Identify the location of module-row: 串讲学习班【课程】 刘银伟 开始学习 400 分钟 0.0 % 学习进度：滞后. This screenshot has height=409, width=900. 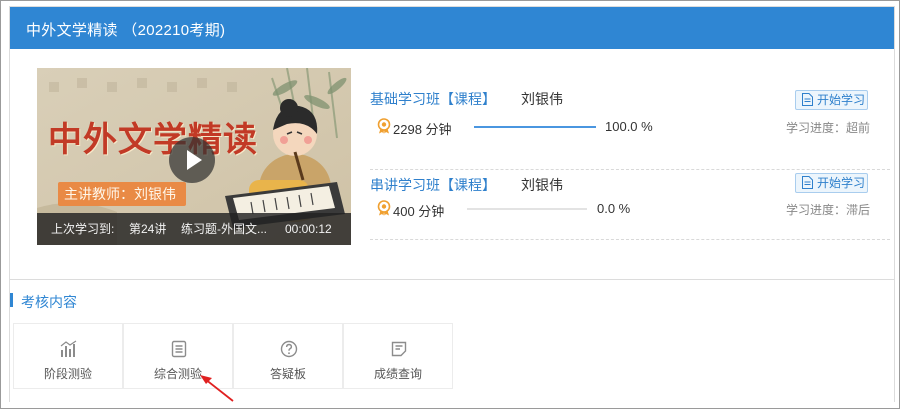
(630, 204).